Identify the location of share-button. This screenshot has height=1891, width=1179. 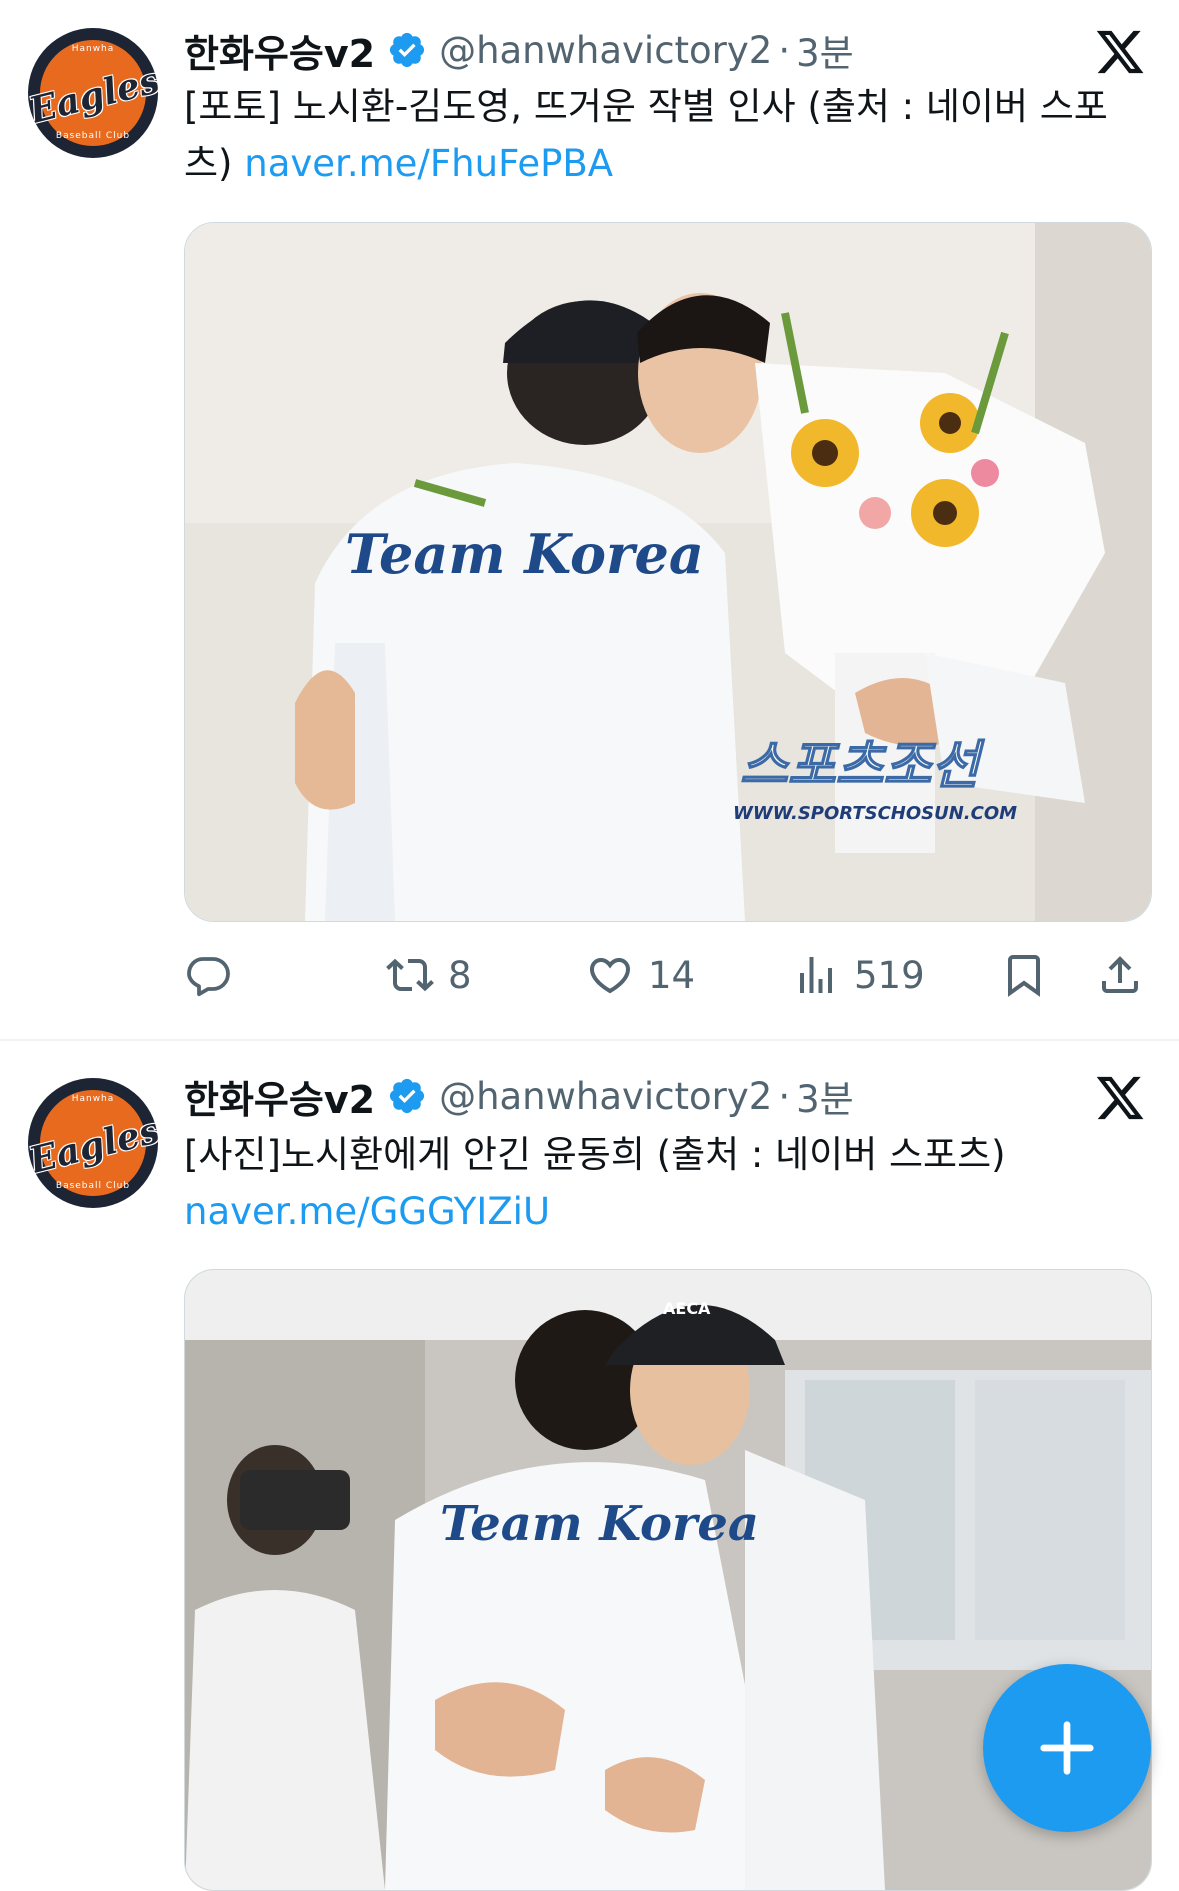
(1120, 975).